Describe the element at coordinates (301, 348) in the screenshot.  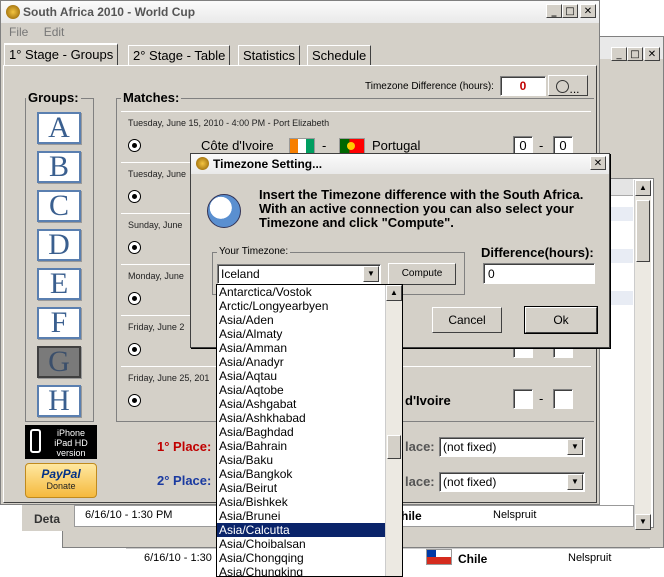
I see `timezone-option: Asia/Amman` at that location.